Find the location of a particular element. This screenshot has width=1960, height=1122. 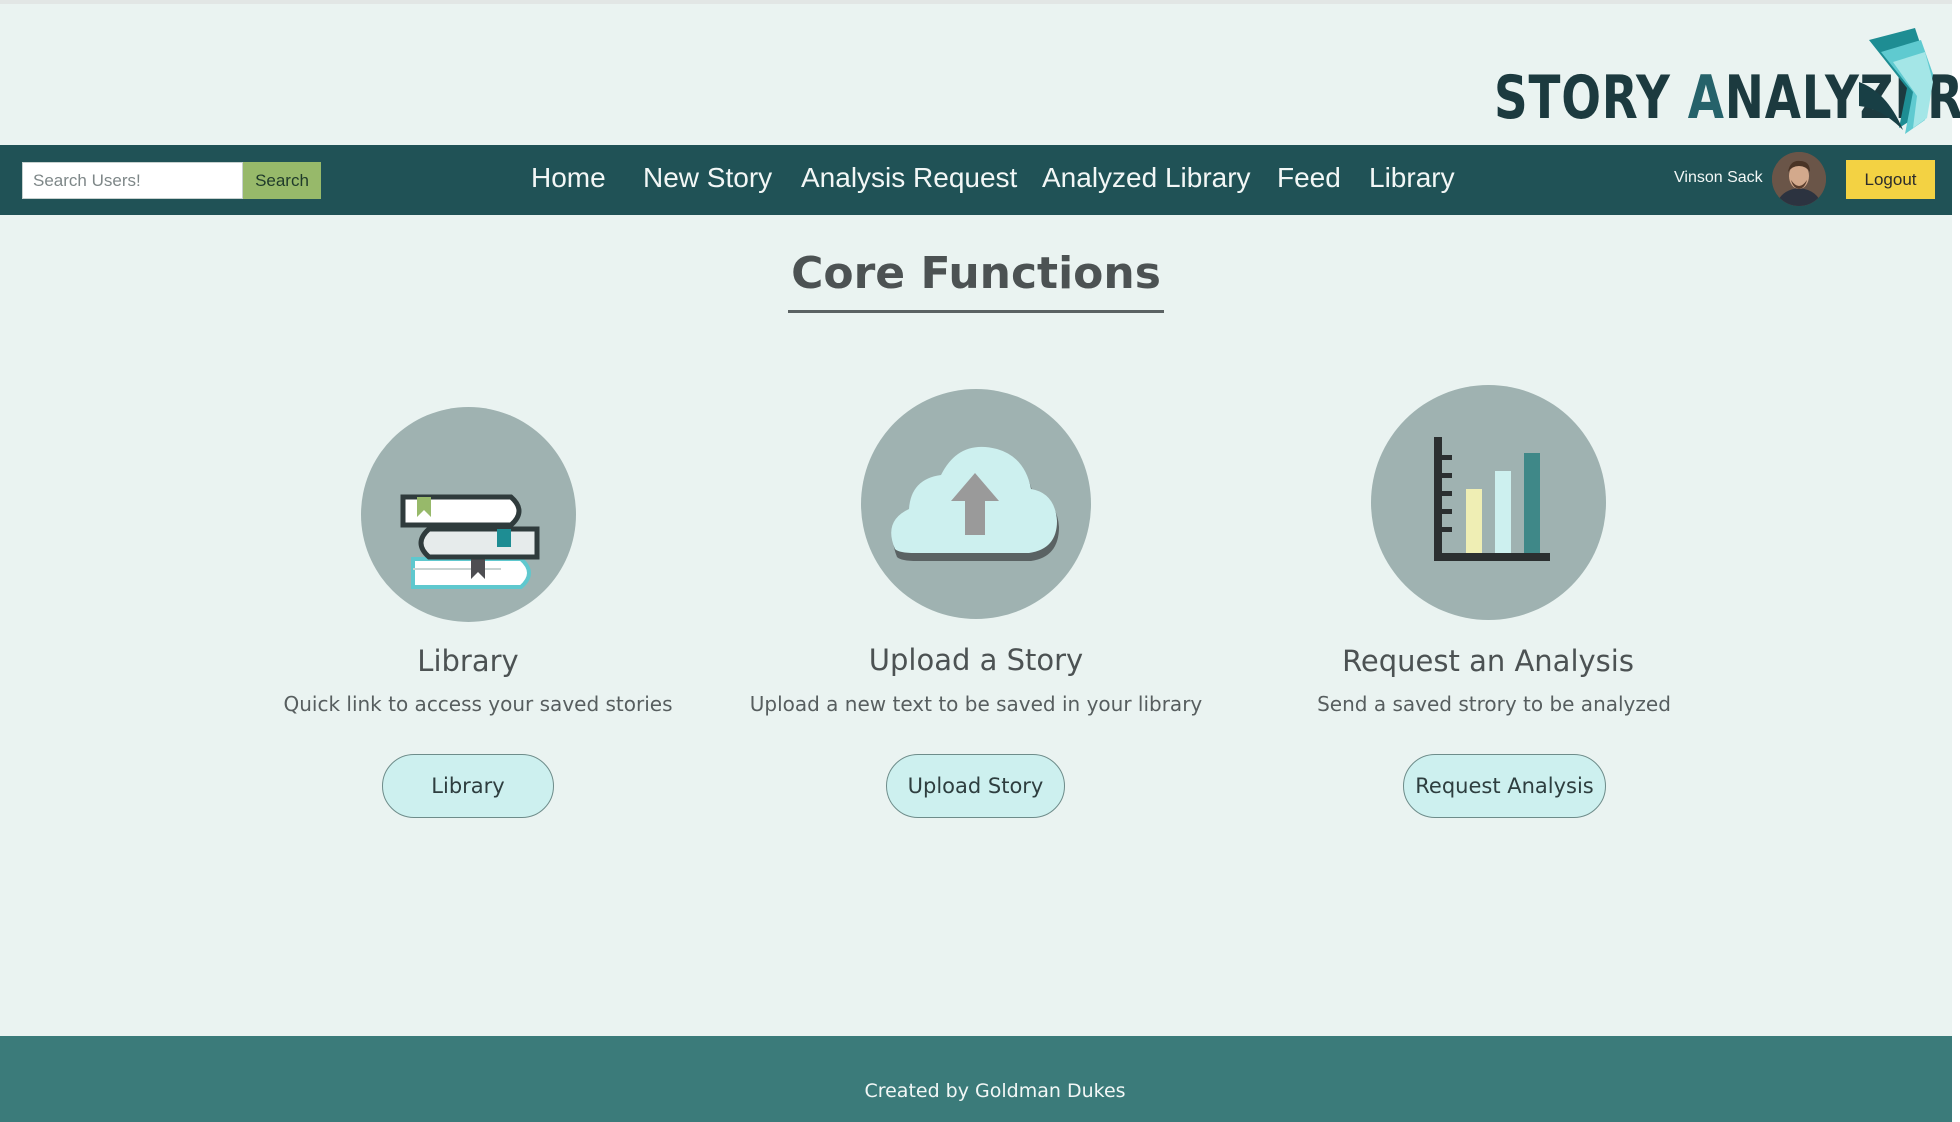

footer: Created by Goldman Dukes is located at coordinates (976, 1079).